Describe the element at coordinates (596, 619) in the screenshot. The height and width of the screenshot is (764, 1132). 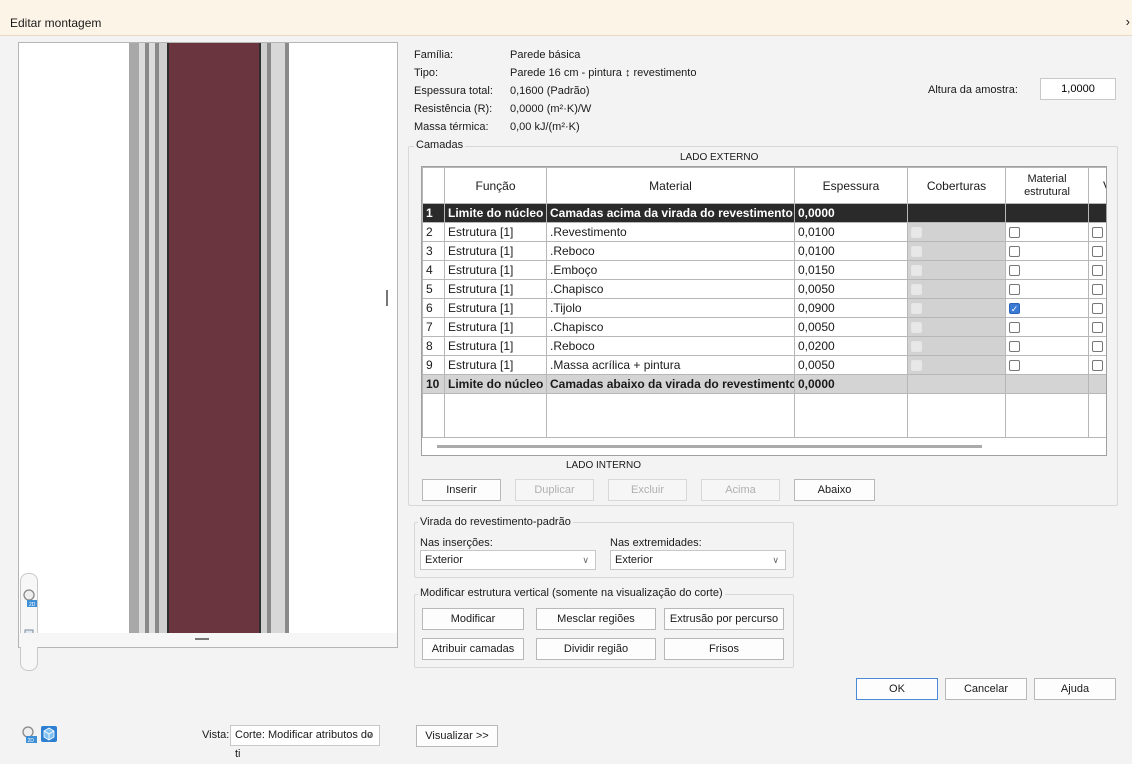
I see `mesclar-regioes-button: Mesclar regiões` at that location.